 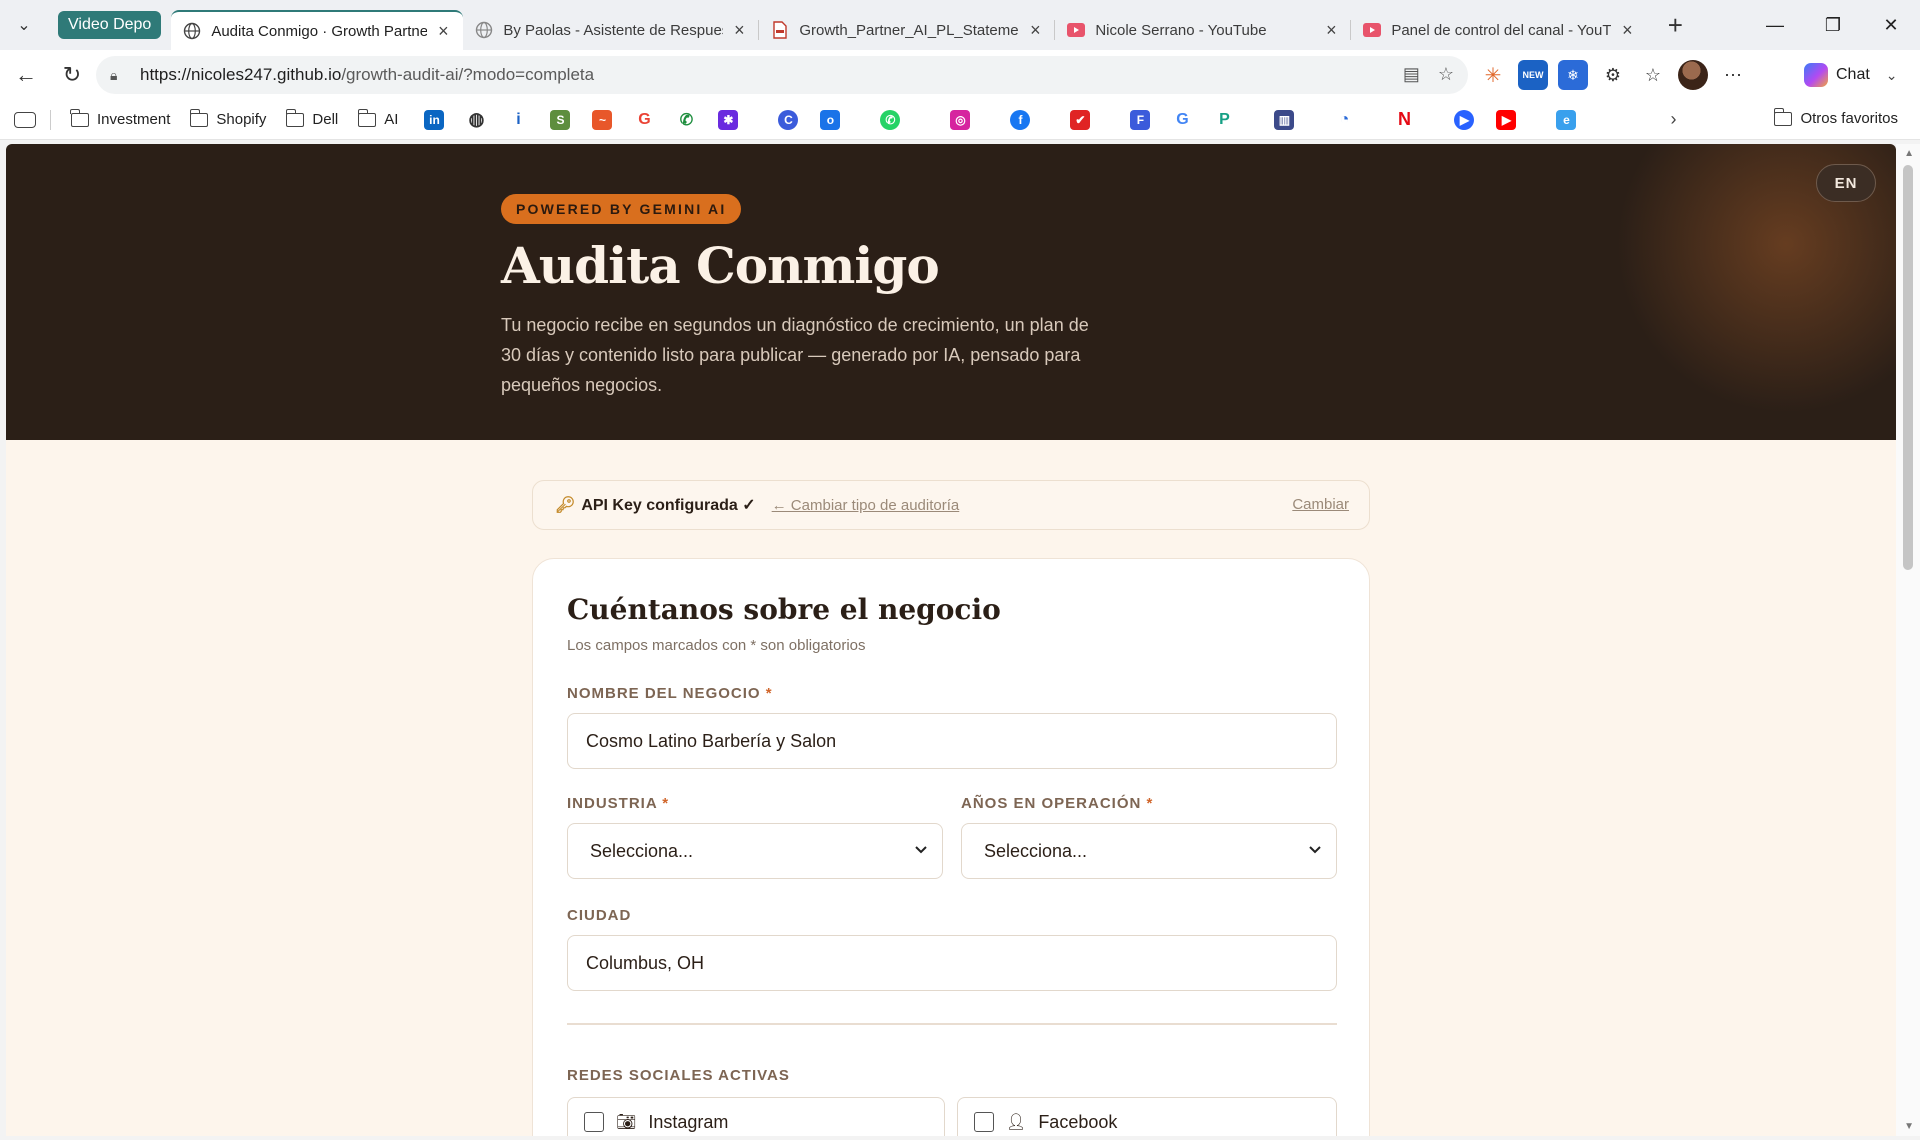 What do you see at coordinates (668, 505) in the screenshot?
I see `api-key-status: API Key configurada ✓` at bounding box center [668, 505].